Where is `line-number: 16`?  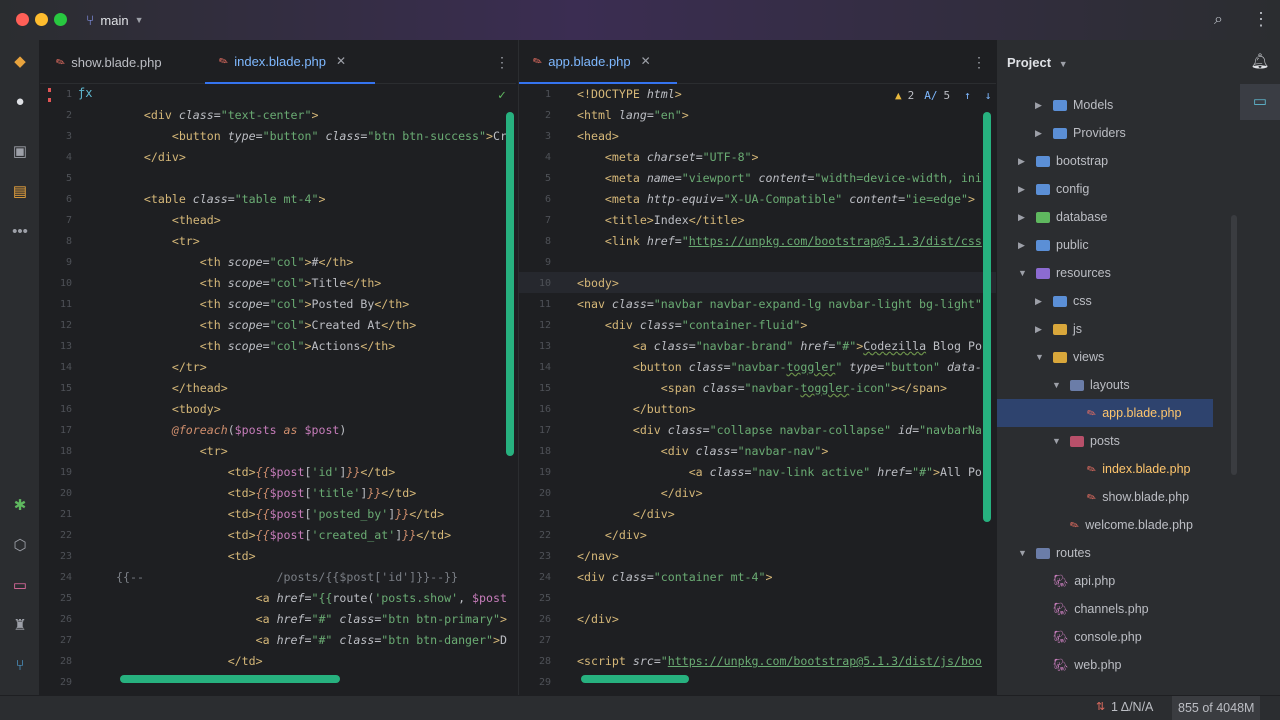 line-number: 16 is located at coordinates (65, 409).